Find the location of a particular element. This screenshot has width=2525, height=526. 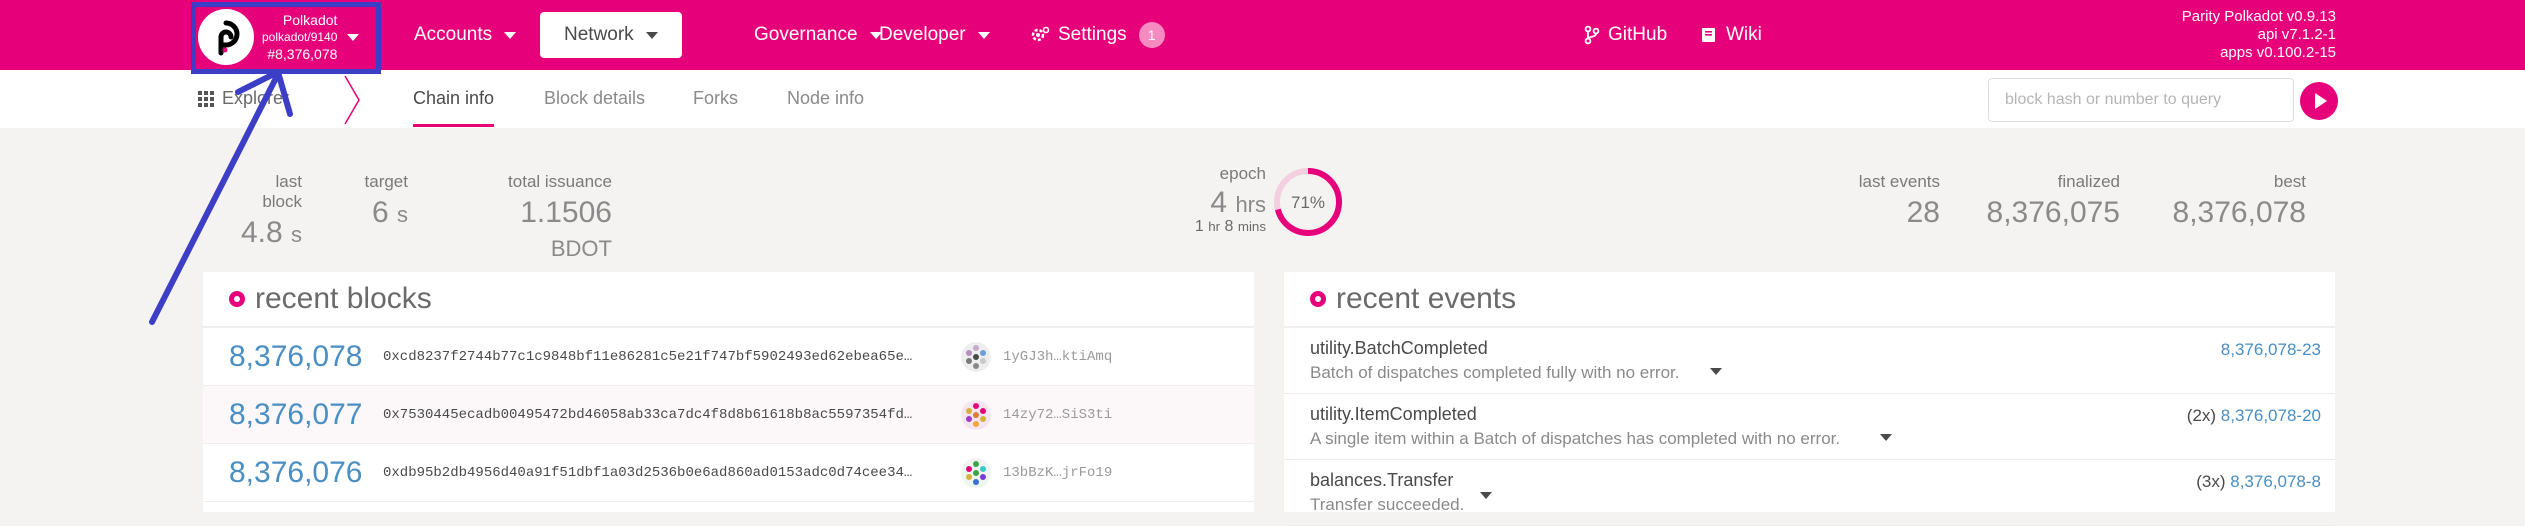

annotation-arrow-icon is located at coordinates (221, 197).